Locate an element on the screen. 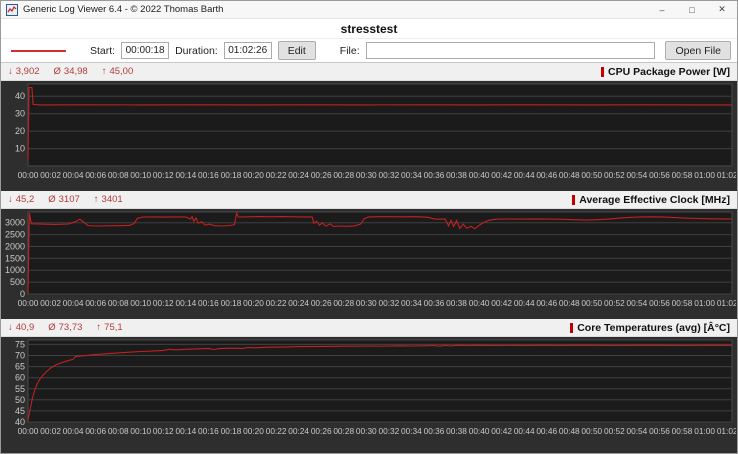 This screenshot has width=738, height=454. toolbar: Start: Duration: Edit File: Open File is located at coordinates (369, 51).